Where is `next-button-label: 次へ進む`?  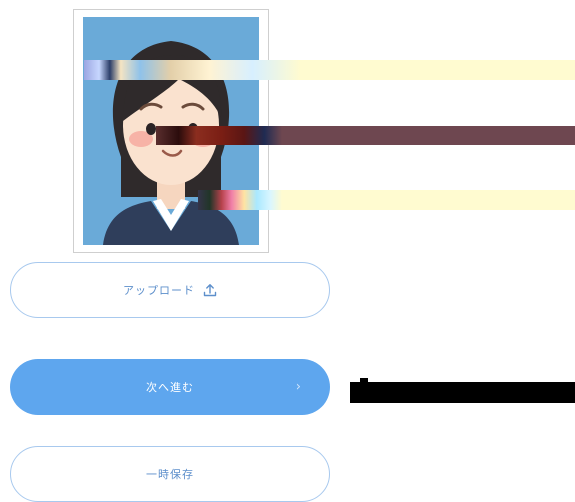 next-button-label: 次へ進む is located at coordinates (170, 387).